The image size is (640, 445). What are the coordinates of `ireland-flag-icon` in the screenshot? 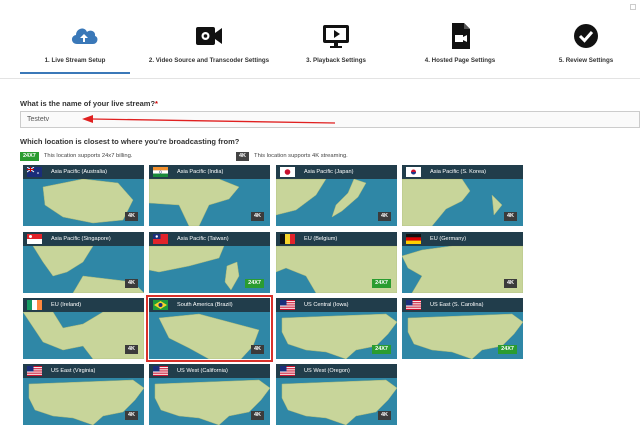 It's located at (34, 305).